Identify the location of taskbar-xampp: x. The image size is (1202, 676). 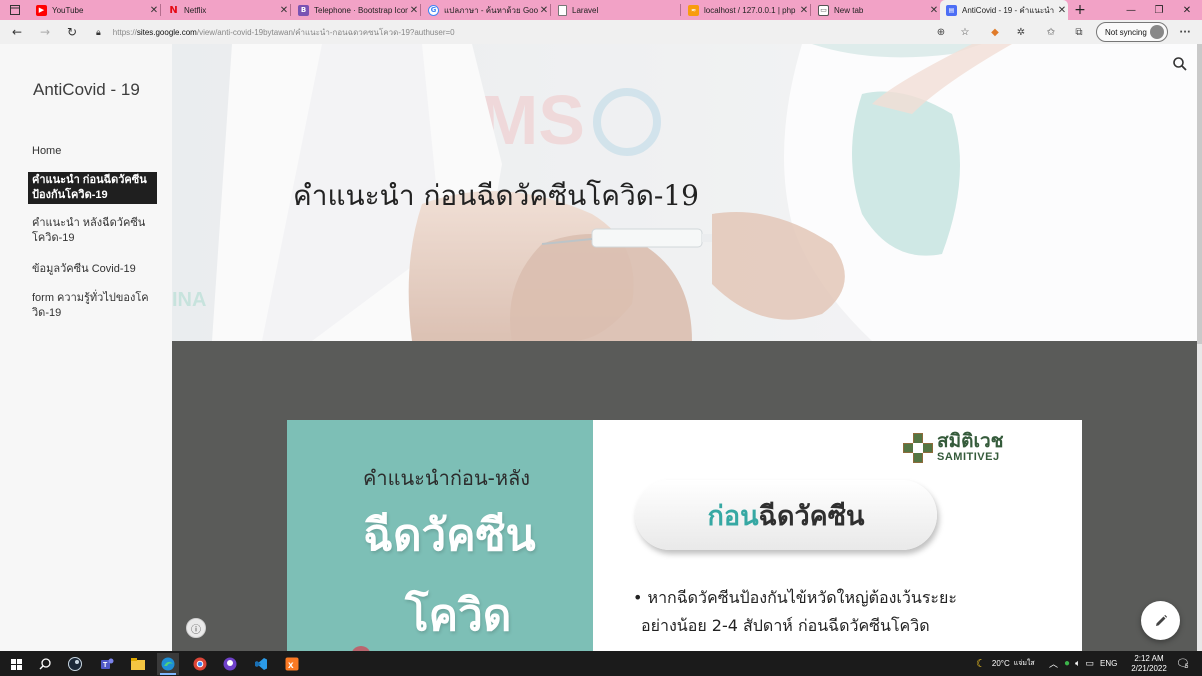
(292, 664).